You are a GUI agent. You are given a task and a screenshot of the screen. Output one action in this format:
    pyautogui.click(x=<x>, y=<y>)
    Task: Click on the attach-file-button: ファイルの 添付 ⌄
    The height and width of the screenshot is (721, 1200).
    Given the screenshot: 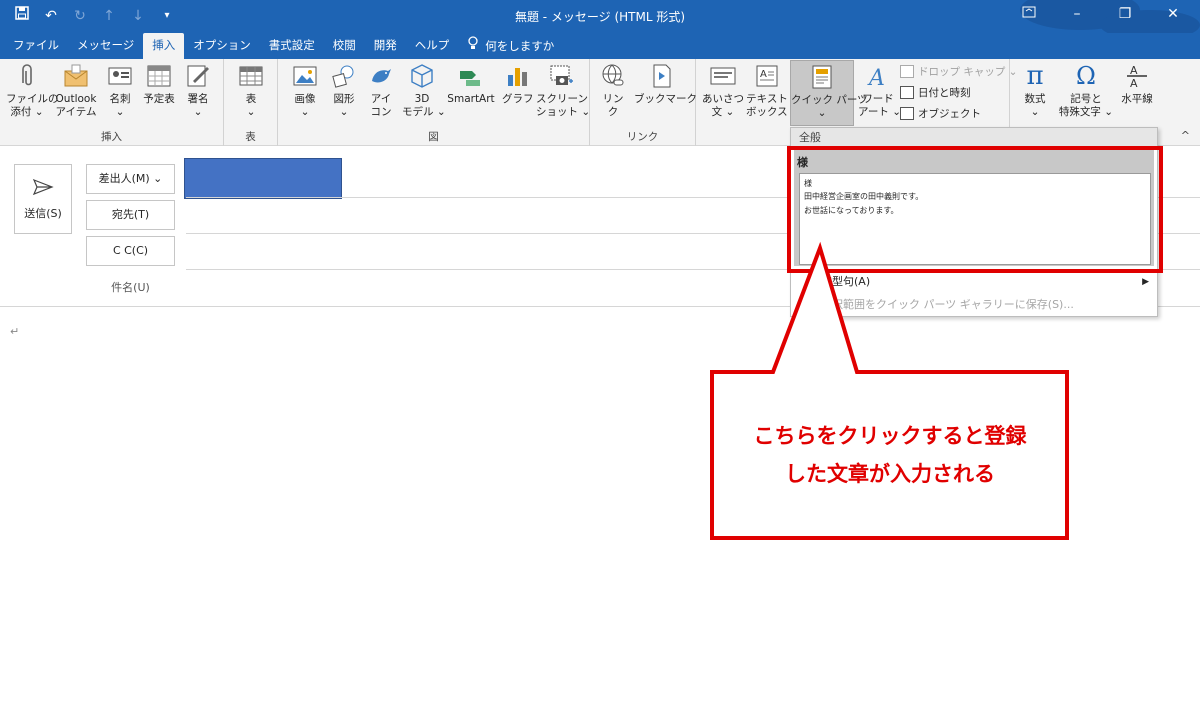 What is the action you would take?
    pyautogui.click(x=32, y=91)
    